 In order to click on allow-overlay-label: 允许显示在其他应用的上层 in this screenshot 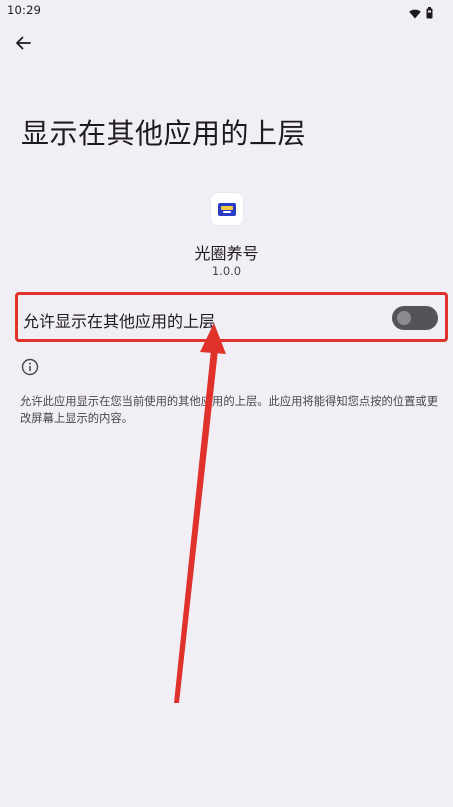, I will do `click(119, 321)`.